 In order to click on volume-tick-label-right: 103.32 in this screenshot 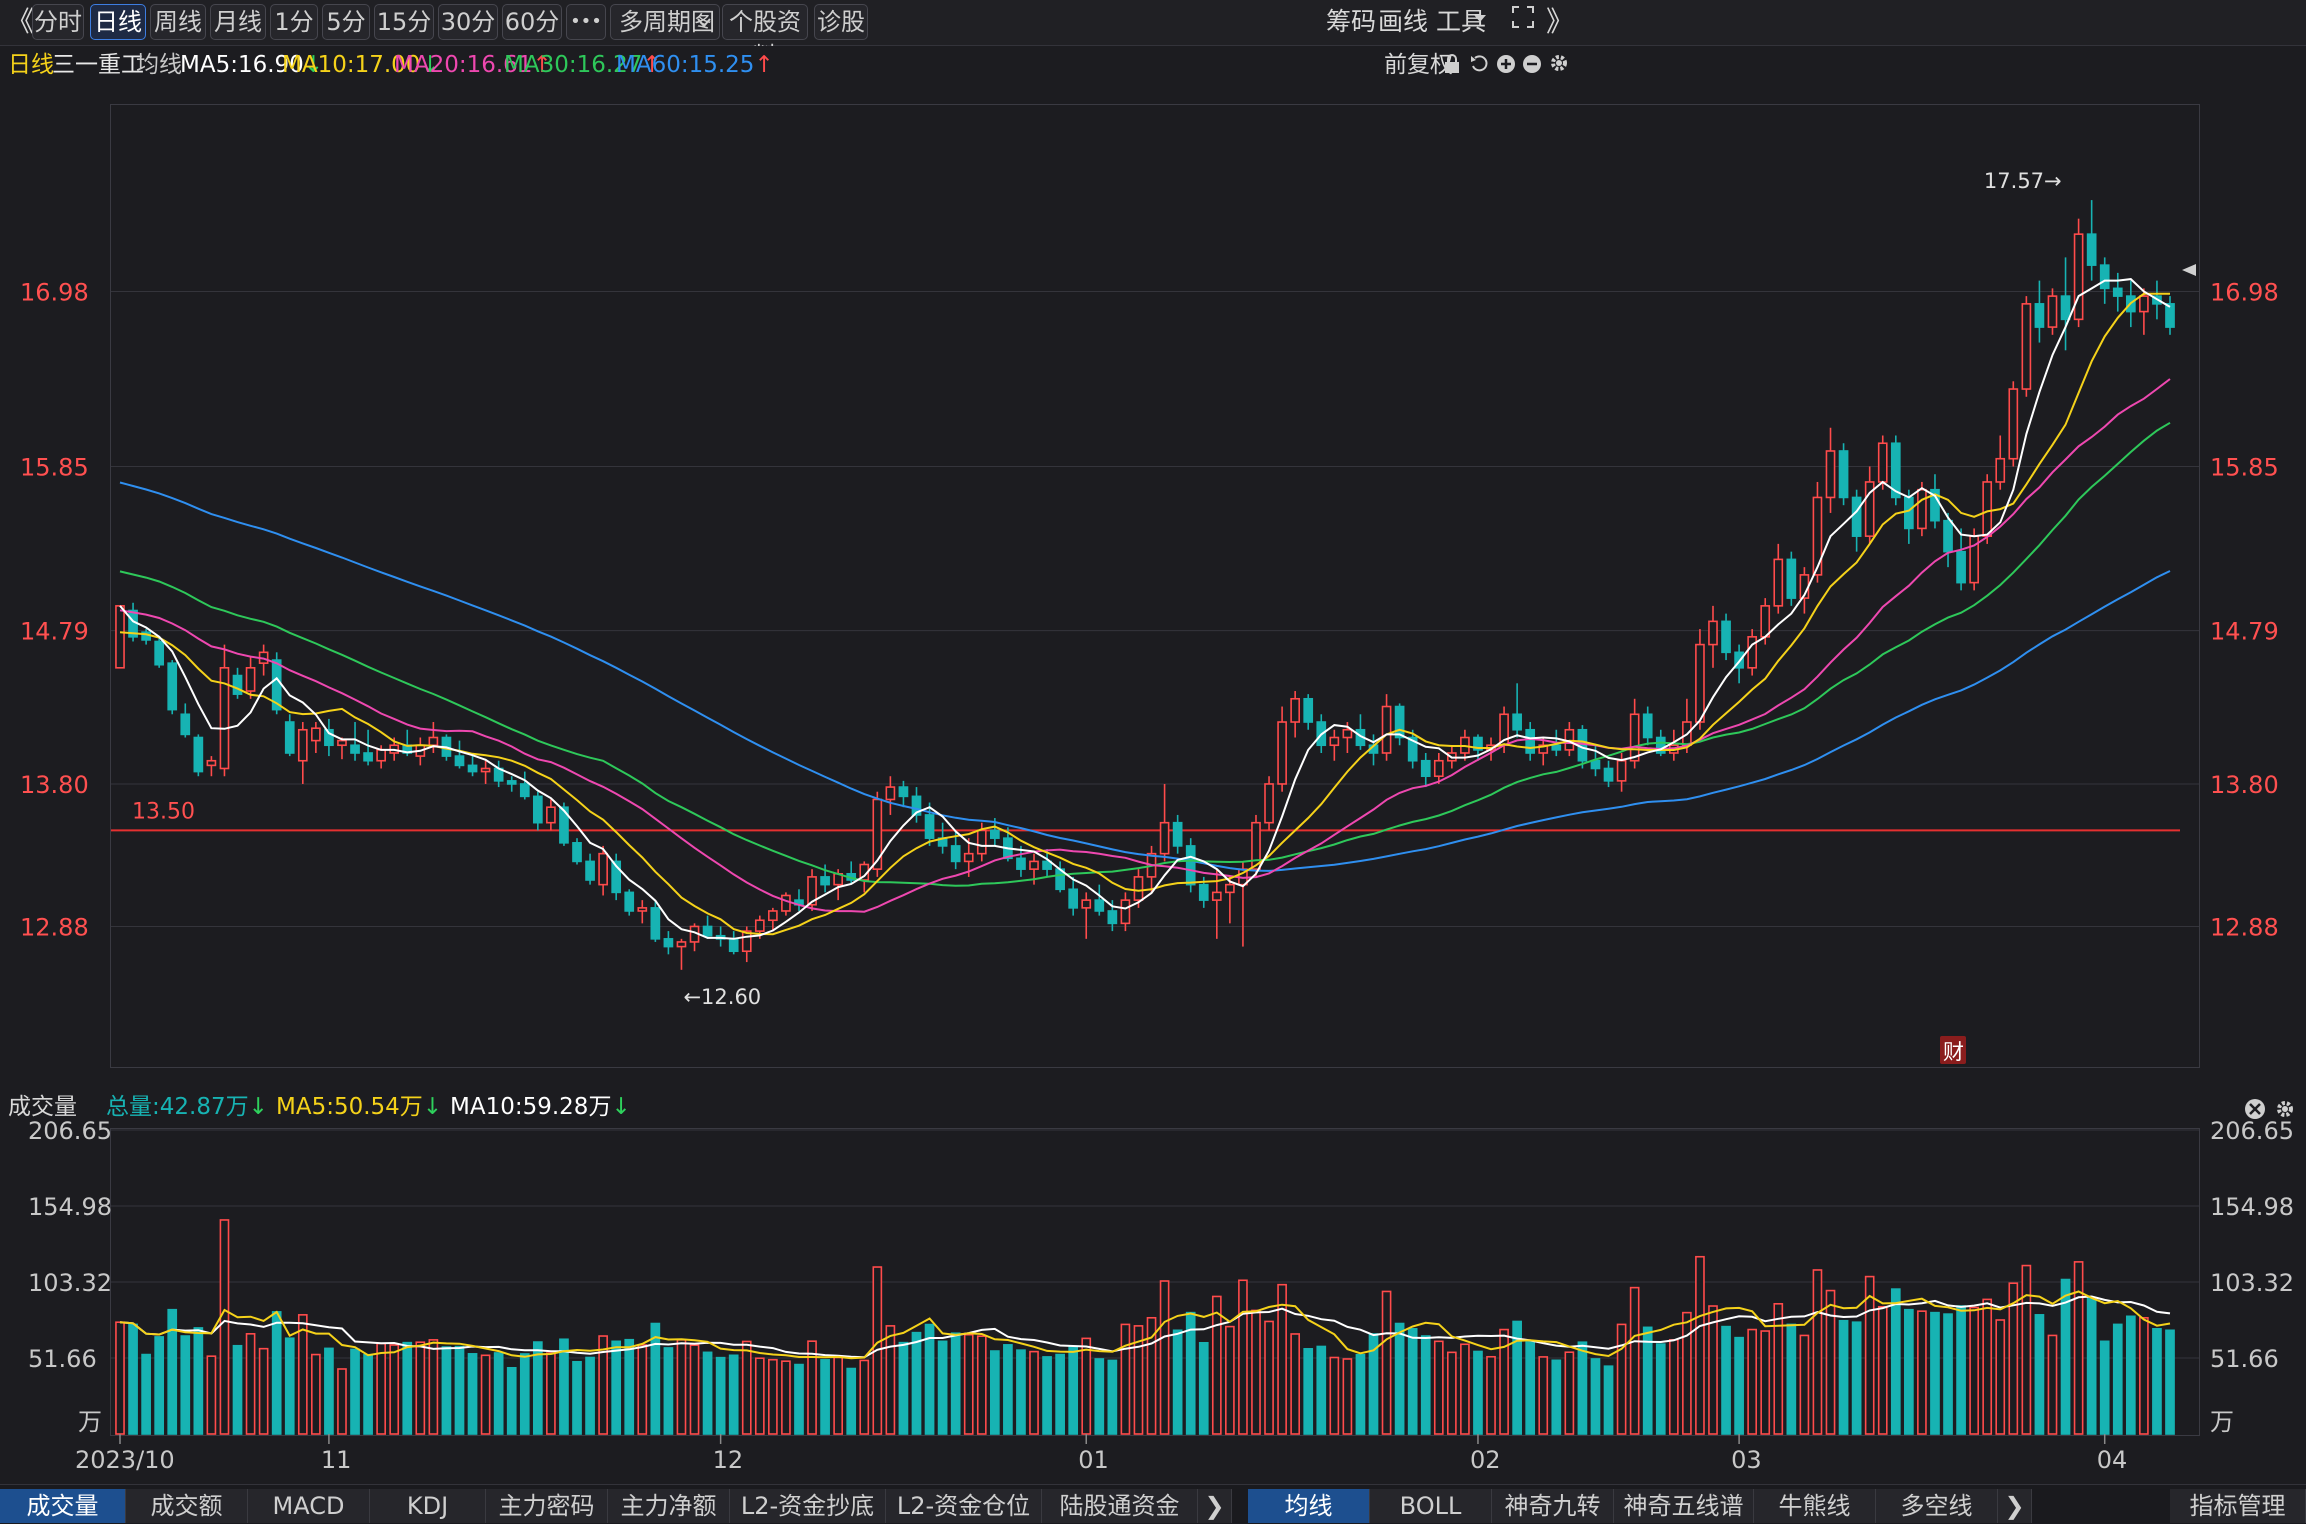, I will do `click(2252, 1283)`.